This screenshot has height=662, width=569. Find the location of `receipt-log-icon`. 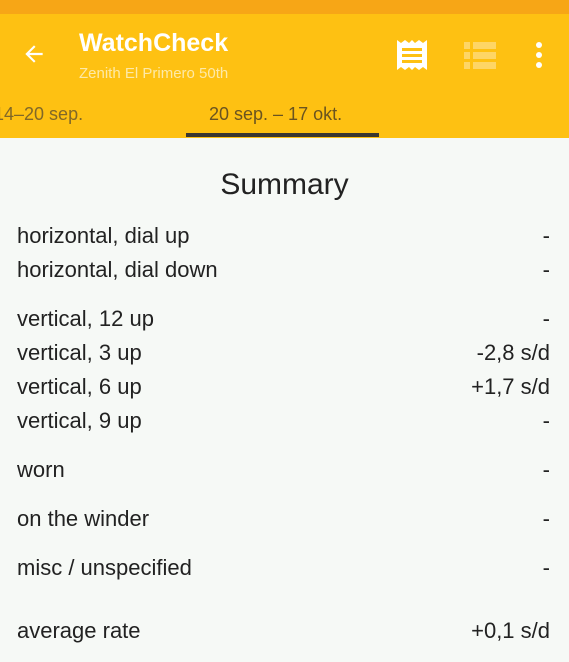

receipt-log-icon is located at coordinates (412, 55).